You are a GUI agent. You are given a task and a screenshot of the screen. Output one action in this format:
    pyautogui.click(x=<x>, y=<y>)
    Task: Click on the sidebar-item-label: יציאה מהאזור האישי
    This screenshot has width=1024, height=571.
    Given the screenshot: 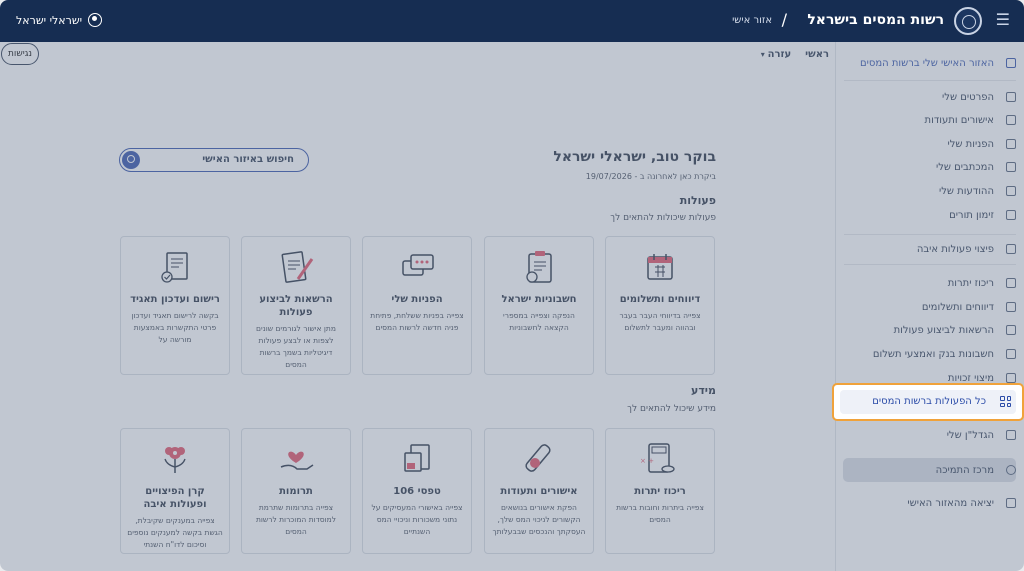 What is the action you would take?
    pyautogui.click(x=950, y=503)
    